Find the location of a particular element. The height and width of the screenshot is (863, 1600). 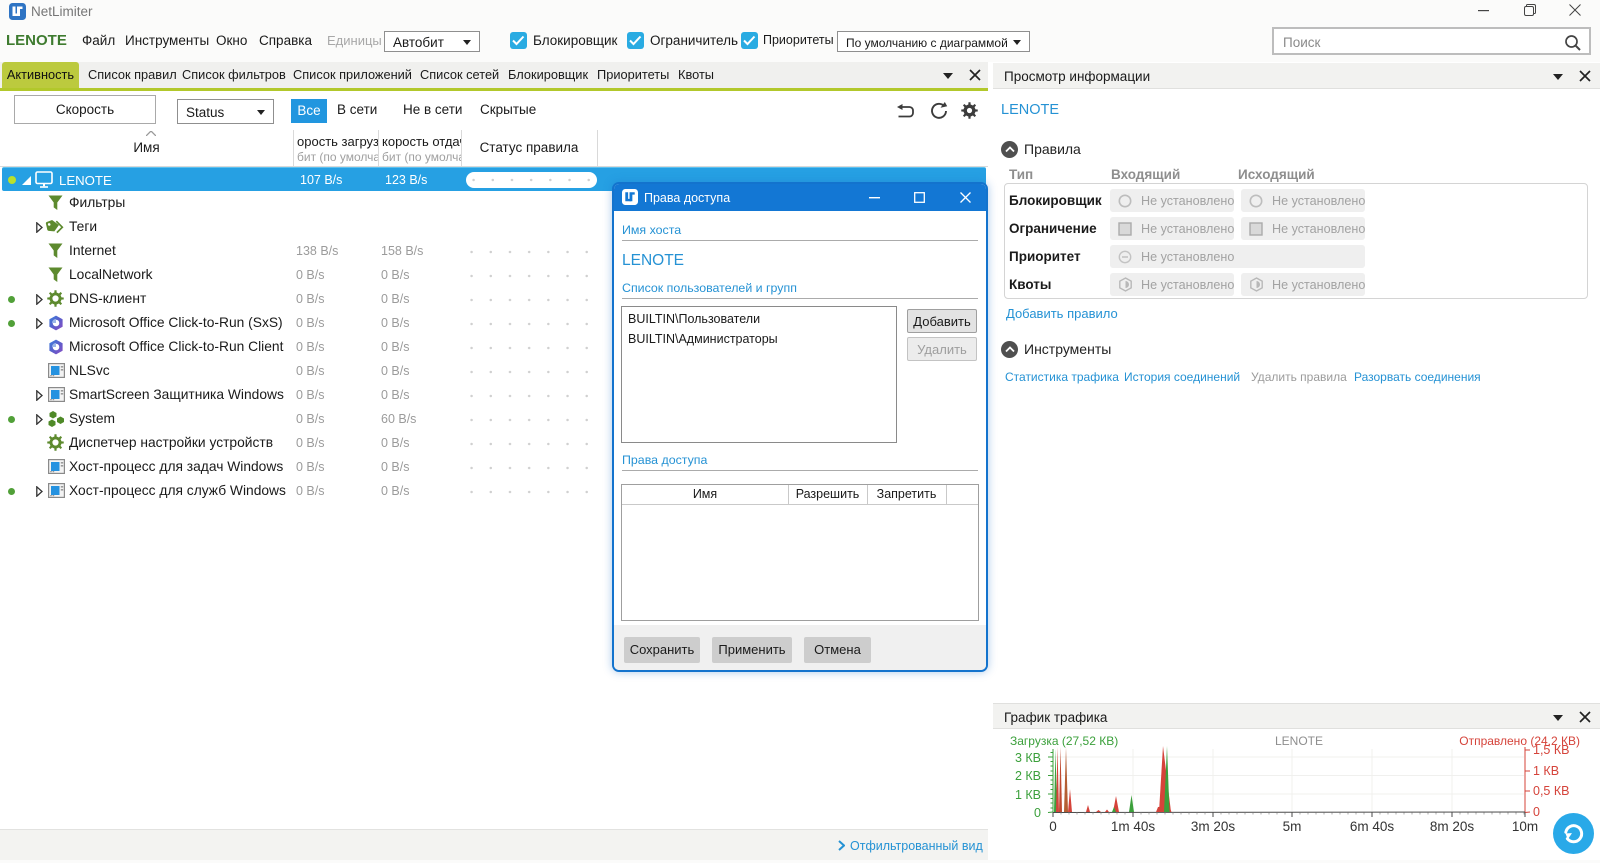

svg-text: 8m 20s is located at coordinates (1452, 826).